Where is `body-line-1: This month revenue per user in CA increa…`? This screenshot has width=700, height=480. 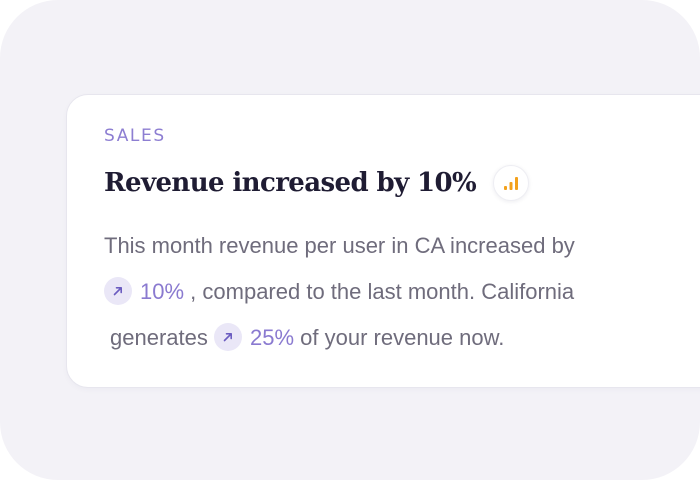 body-line-1: This month revenue per user in CA increa… is located at coordinates (339, 245).